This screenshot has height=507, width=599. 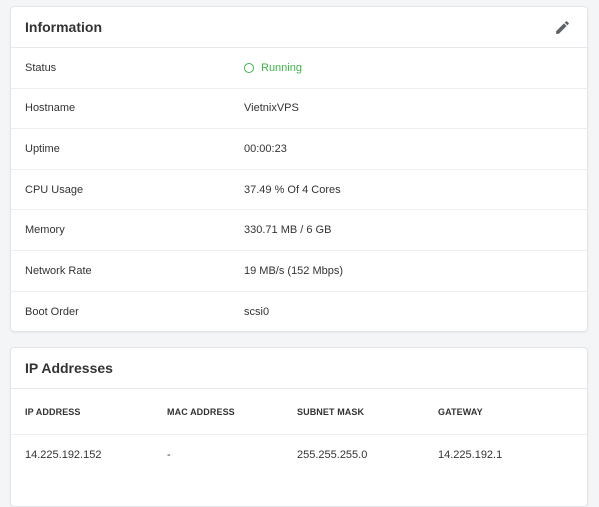 I want to click on status-circle-icon, so click(x=249, y=67).